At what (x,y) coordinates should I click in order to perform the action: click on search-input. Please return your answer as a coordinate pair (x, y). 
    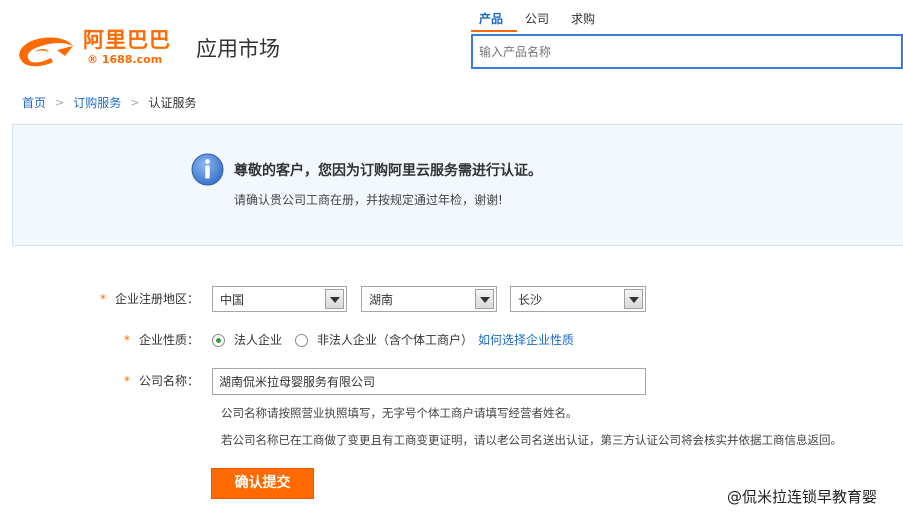
    Looking at the image, I should click on (687, 51).